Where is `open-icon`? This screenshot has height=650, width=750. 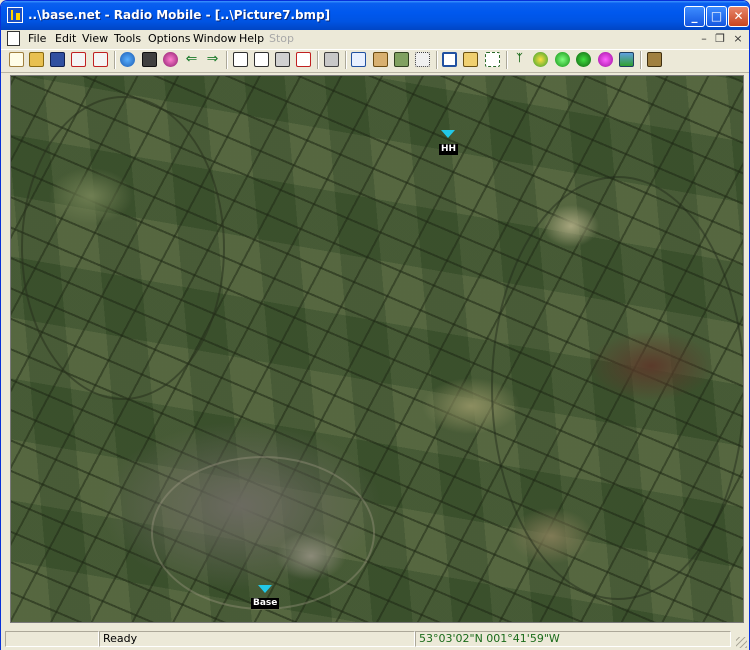
open-icon is located at coordinates (36, 59).